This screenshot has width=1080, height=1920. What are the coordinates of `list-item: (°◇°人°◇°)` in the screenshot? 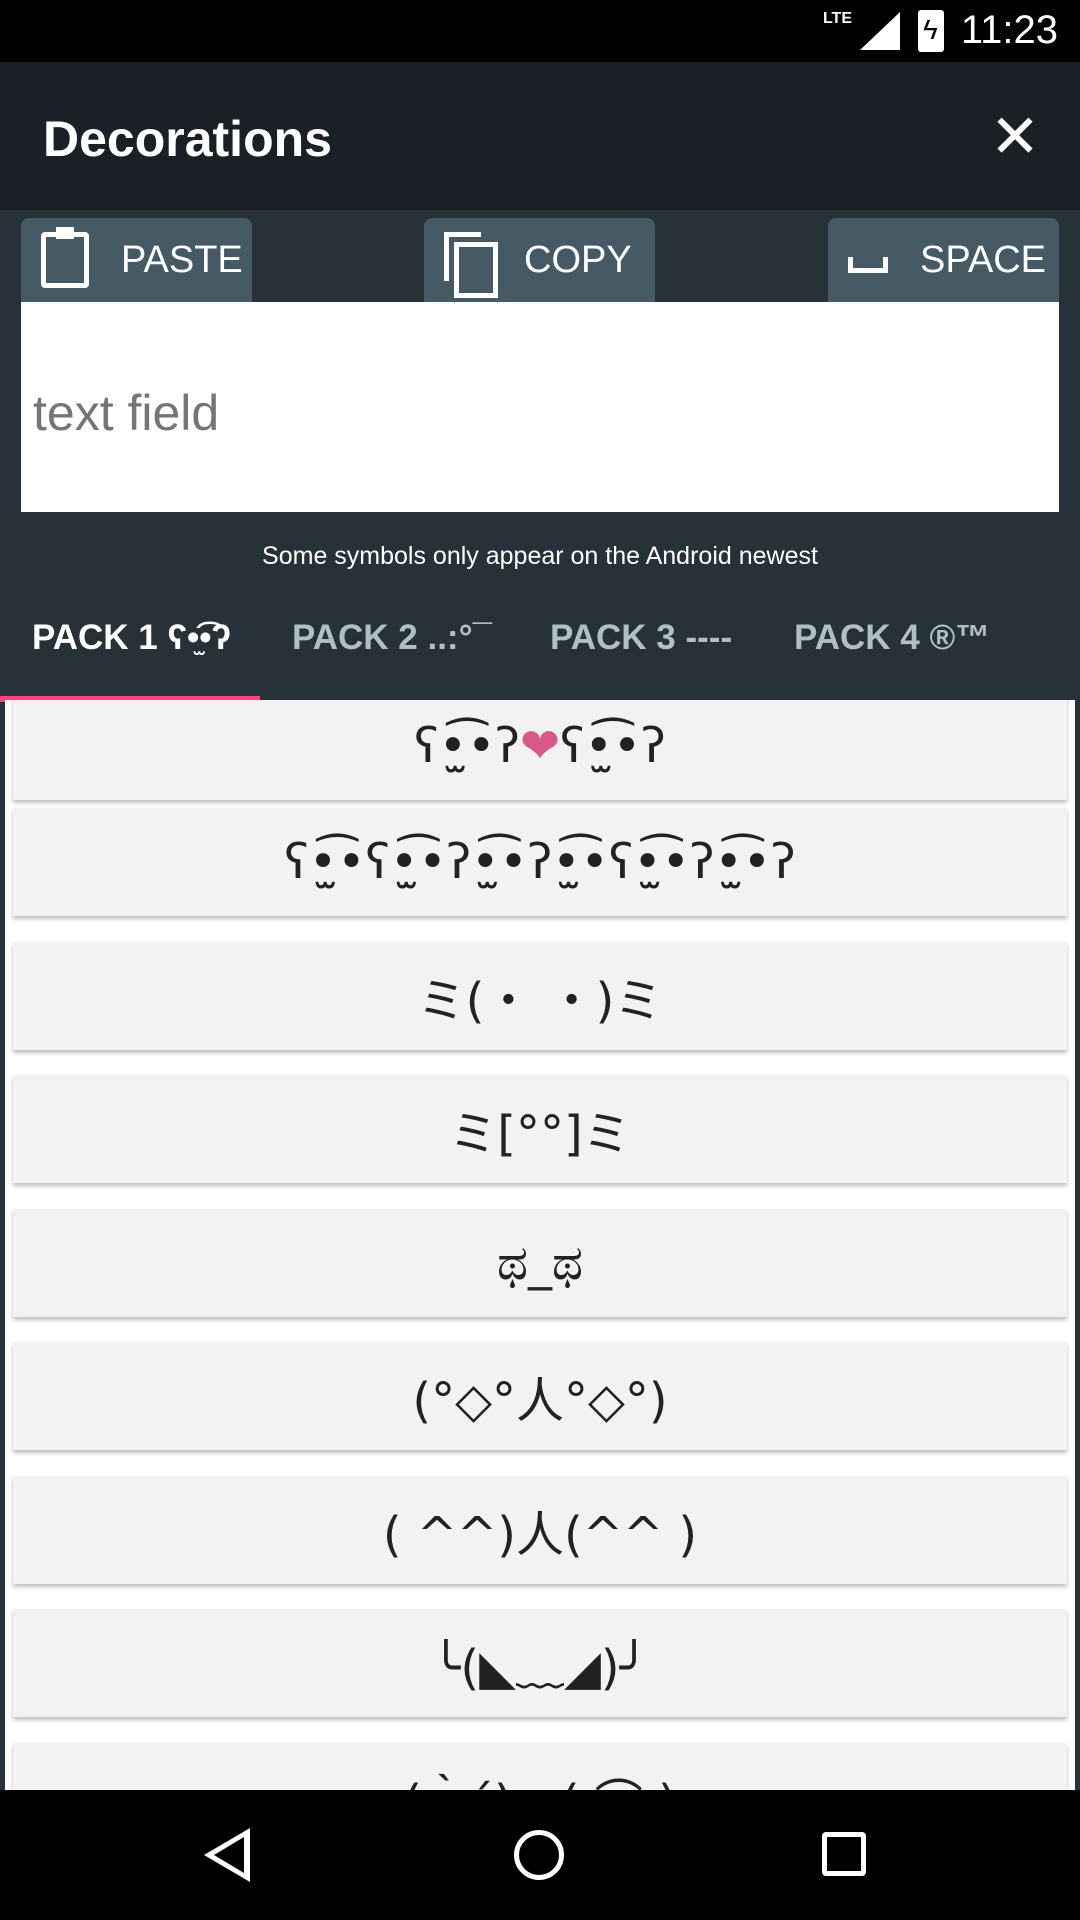 It's located at (540, 1396).